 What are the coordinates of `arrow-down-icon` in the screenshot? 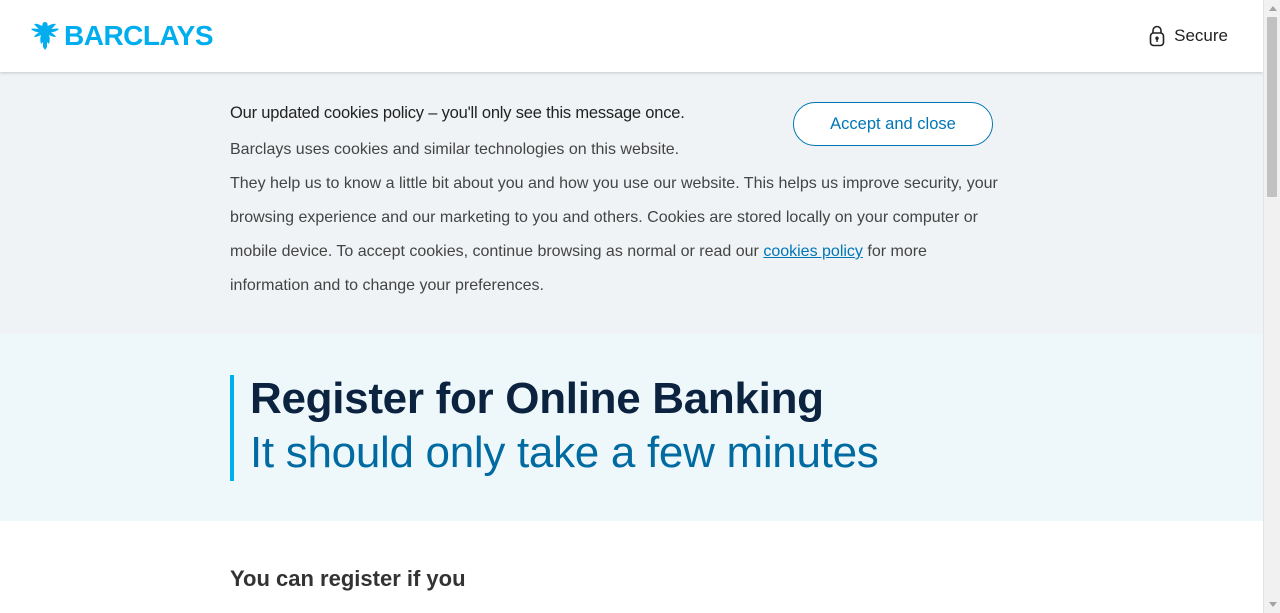 It's located at (1272, 604).